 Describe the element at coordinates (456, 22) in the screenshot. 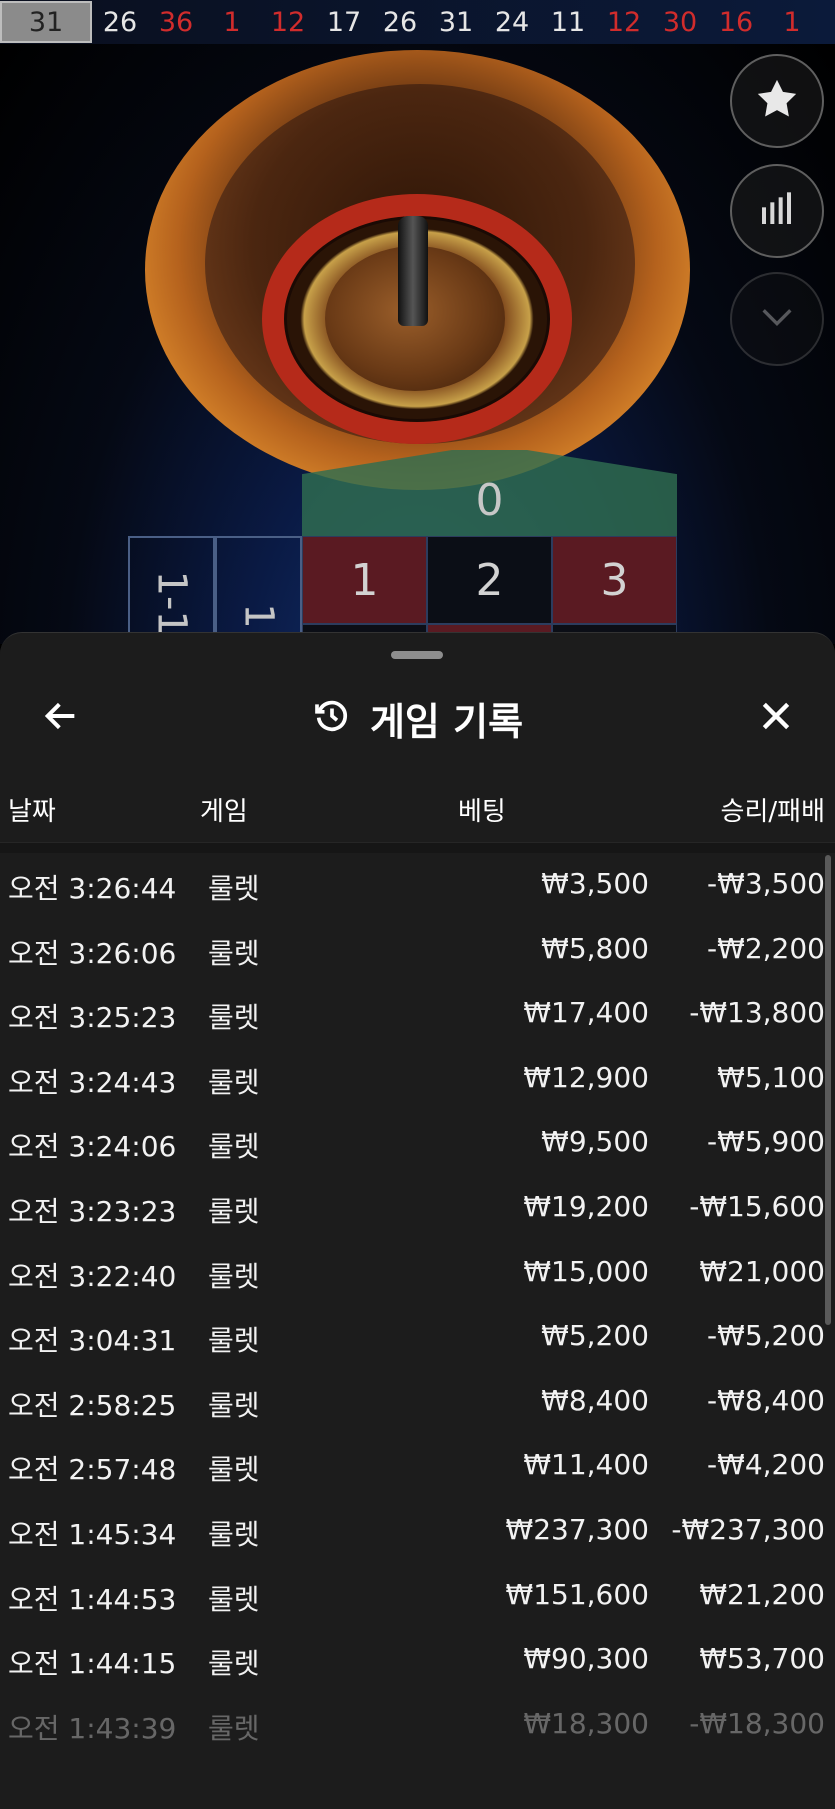

I see `past-result: 31` at that location.